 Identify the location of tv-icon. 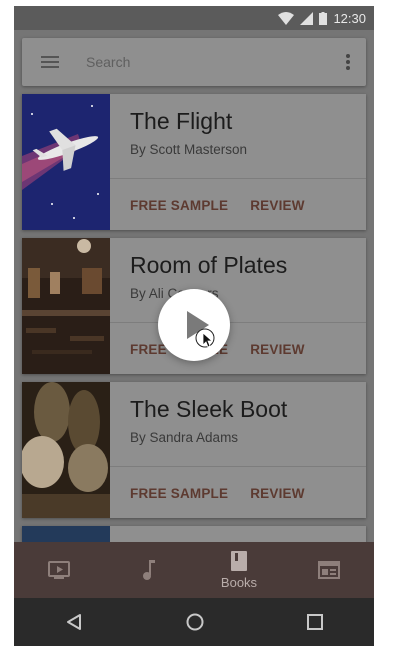
(59, 570).